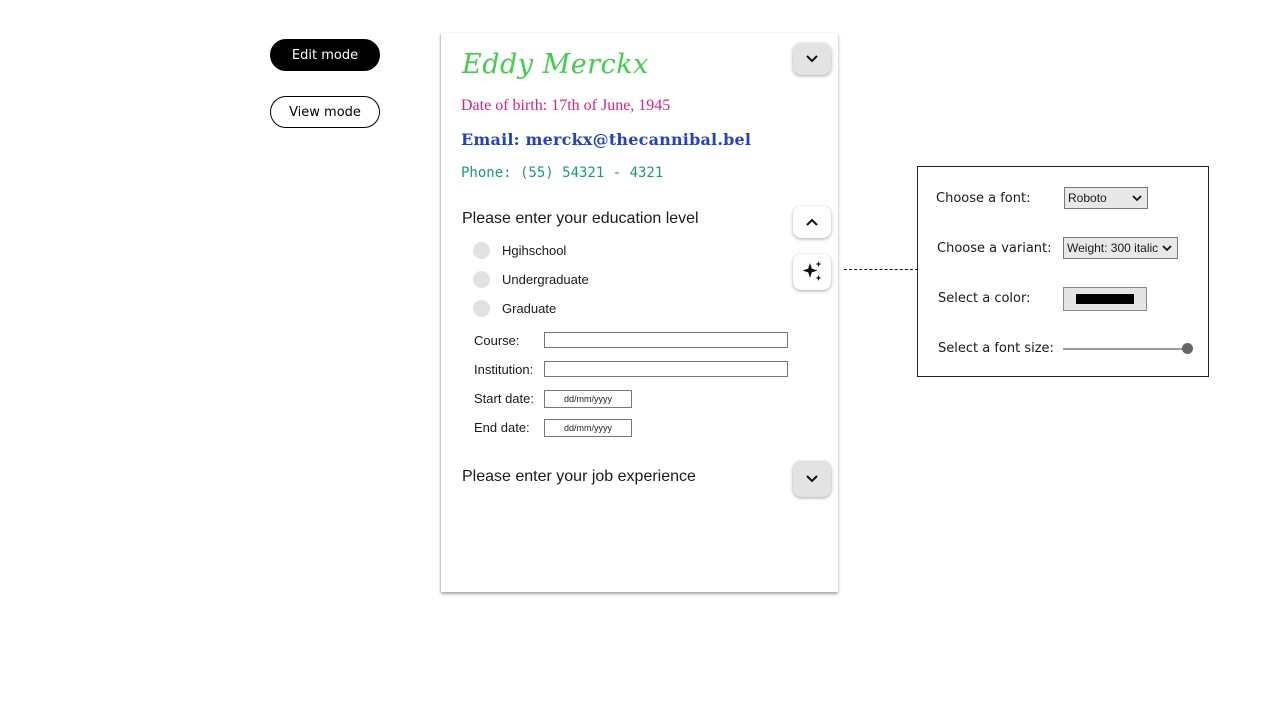  I want to click on education-option-graduate: Graduate, so click(514, 308).